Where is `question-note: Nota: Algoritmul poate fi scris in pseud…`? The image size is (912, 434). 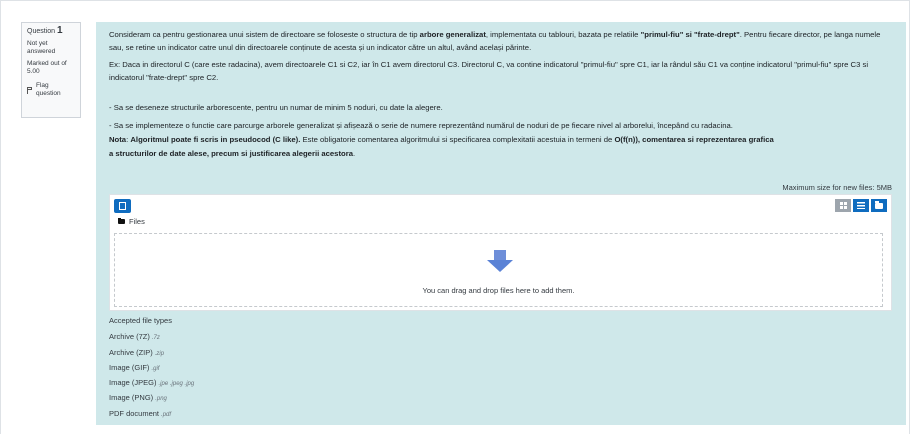 question-note: Nota: Algoritmul poate fi scris in pseud… is located at coordinates (441, 146).